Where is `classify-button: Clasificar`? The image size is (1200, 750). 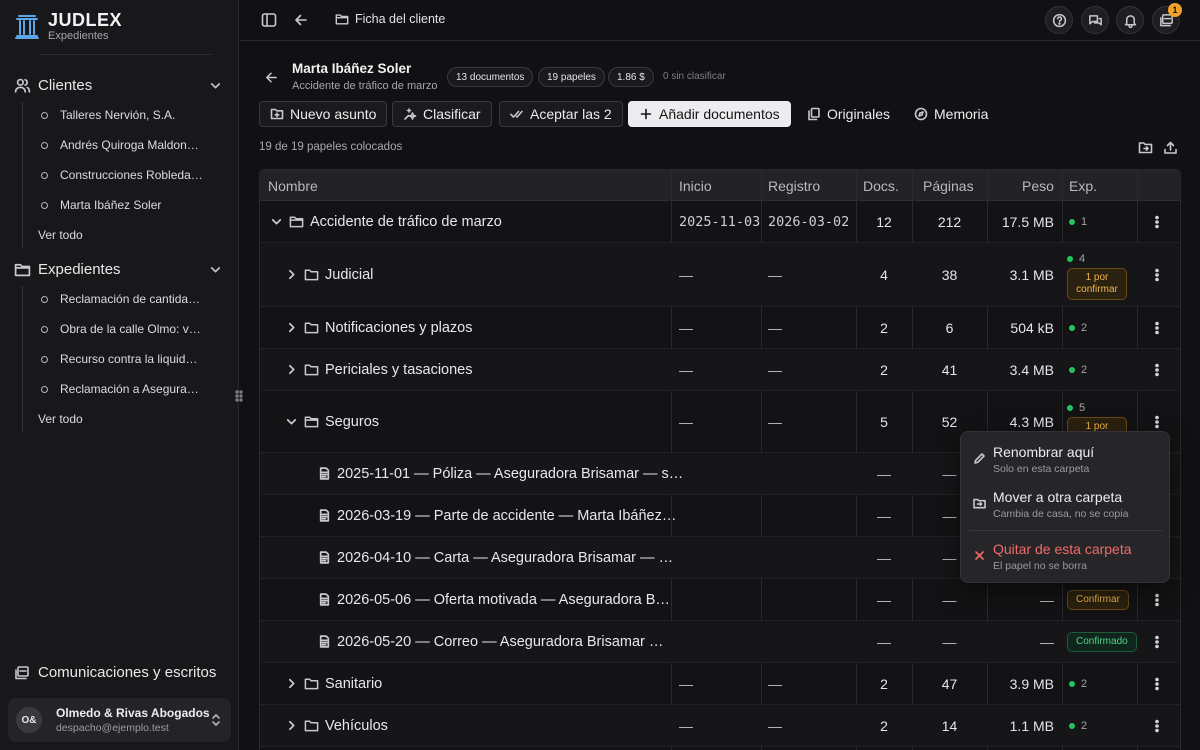 classify-button: Clasificar is located at coordinates (442, 114).